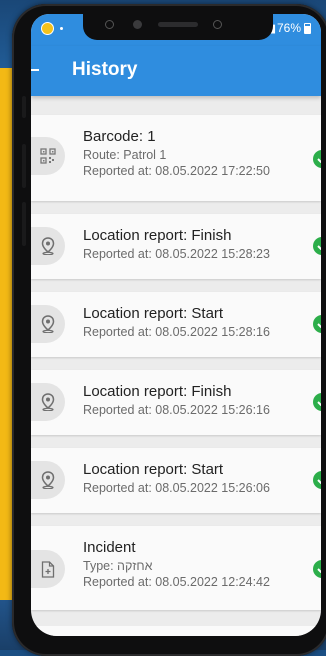  I want to click on item-timestamp: Reported at: 08.05.2022 12:24:42, so click(176, 582).